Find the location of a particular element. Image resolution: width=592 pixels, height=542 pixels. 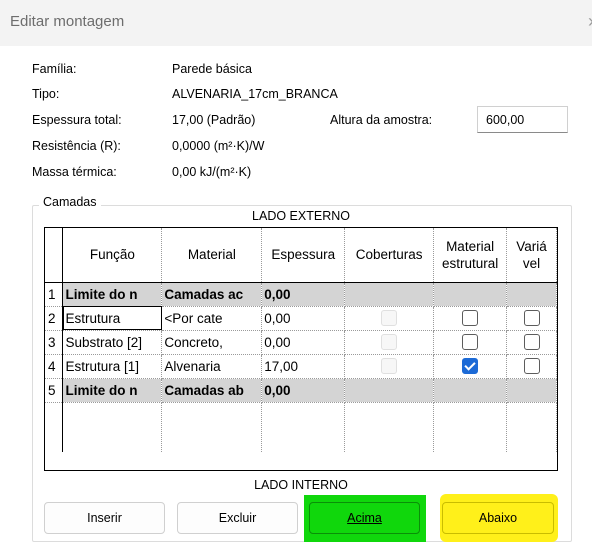

insert-button: Inserir is located at coordinates (104, 518).